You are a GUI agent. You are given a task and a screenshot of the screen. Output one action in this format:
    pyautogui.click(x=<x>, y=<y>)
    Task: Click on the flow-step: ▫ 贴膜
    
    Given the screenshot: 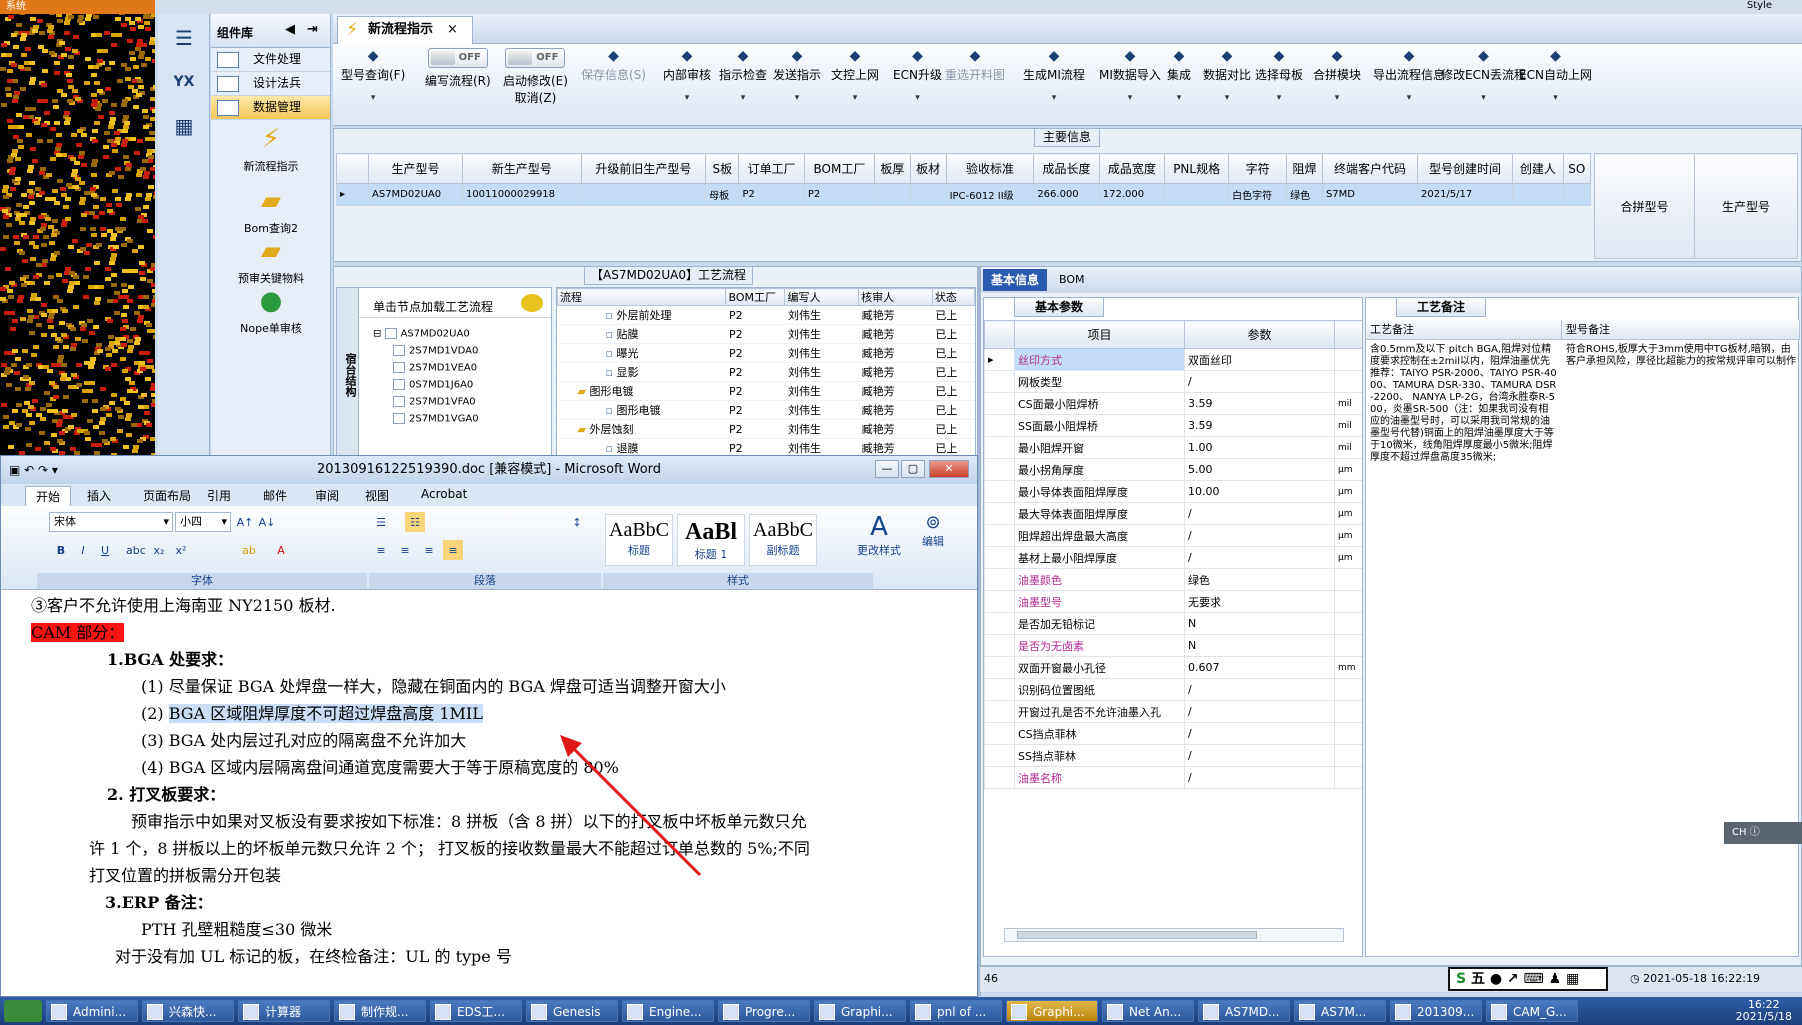 What is the action you would take?
    pyautogui.click(x=641, y=334)
    